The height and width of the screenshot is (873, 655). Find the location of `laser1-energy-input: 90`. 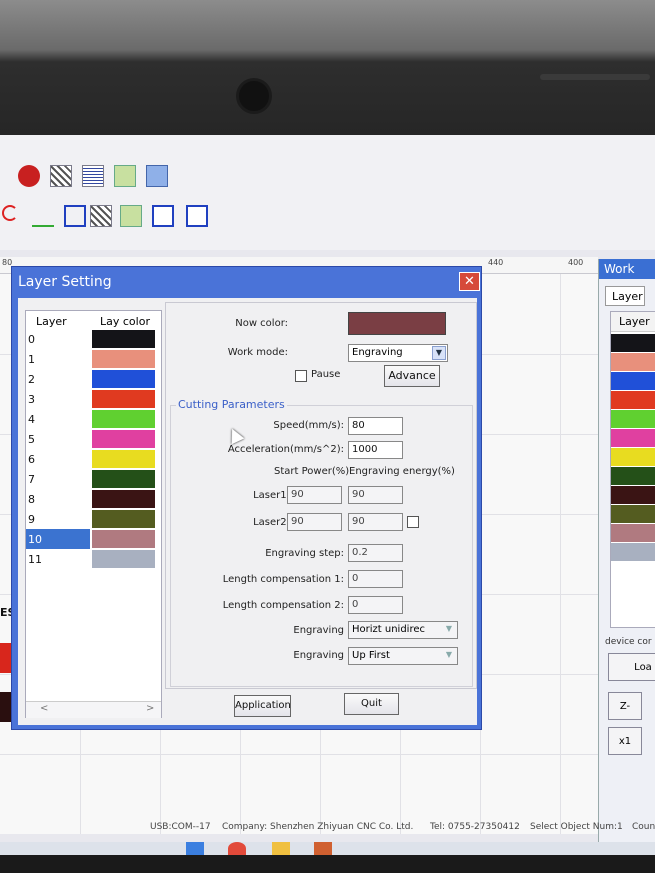

laser1-energy-input: 90 is located at coordinates (375, 495).